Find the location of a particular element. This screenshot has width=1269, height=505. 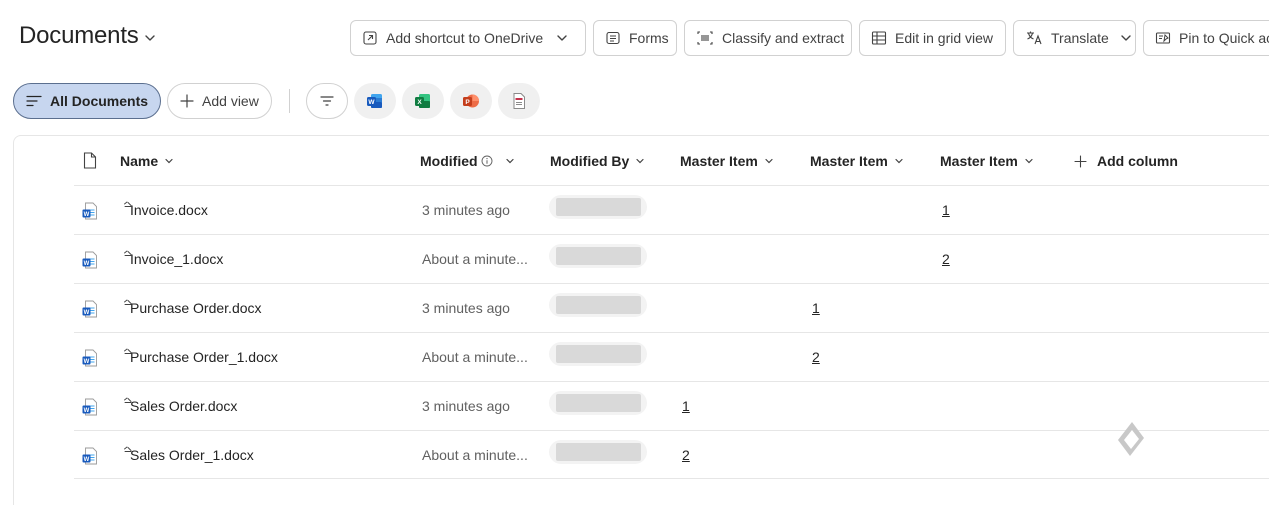

add-column-button: Add column is located at coordinates (1126, 161).